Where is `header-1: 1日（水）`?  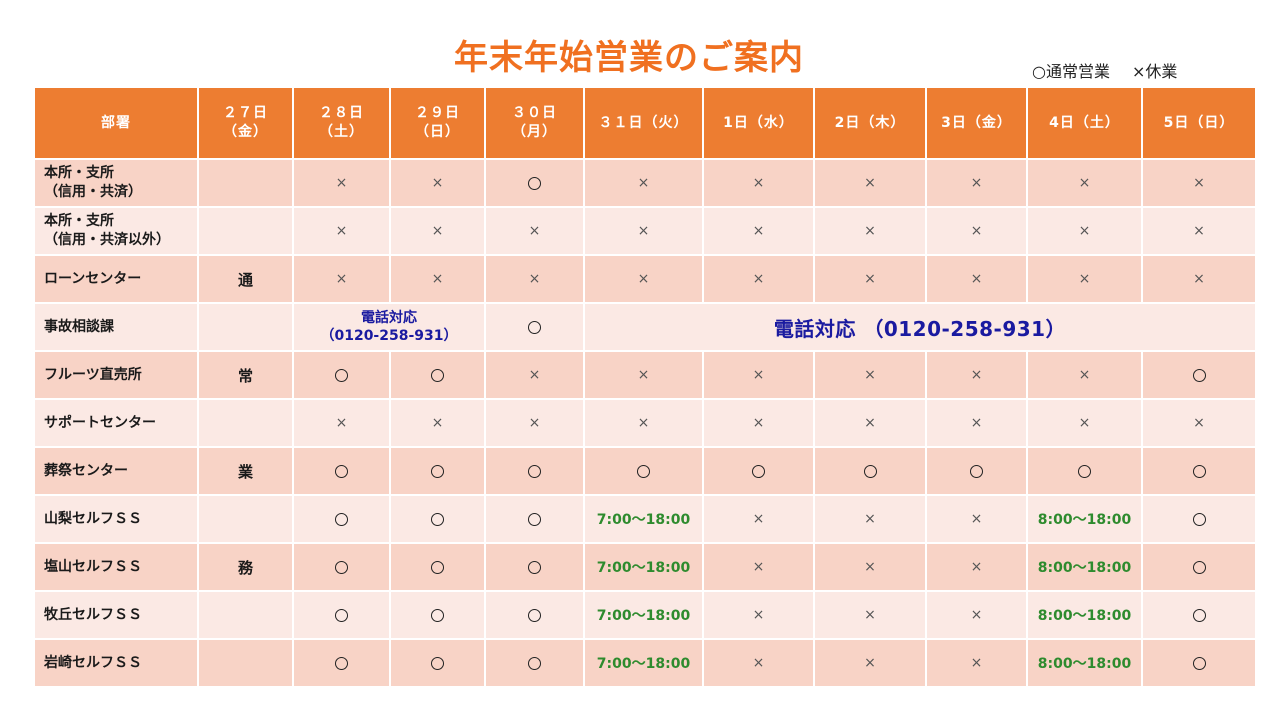
header-1: 1日（水） is located at coordinates (758, 123).